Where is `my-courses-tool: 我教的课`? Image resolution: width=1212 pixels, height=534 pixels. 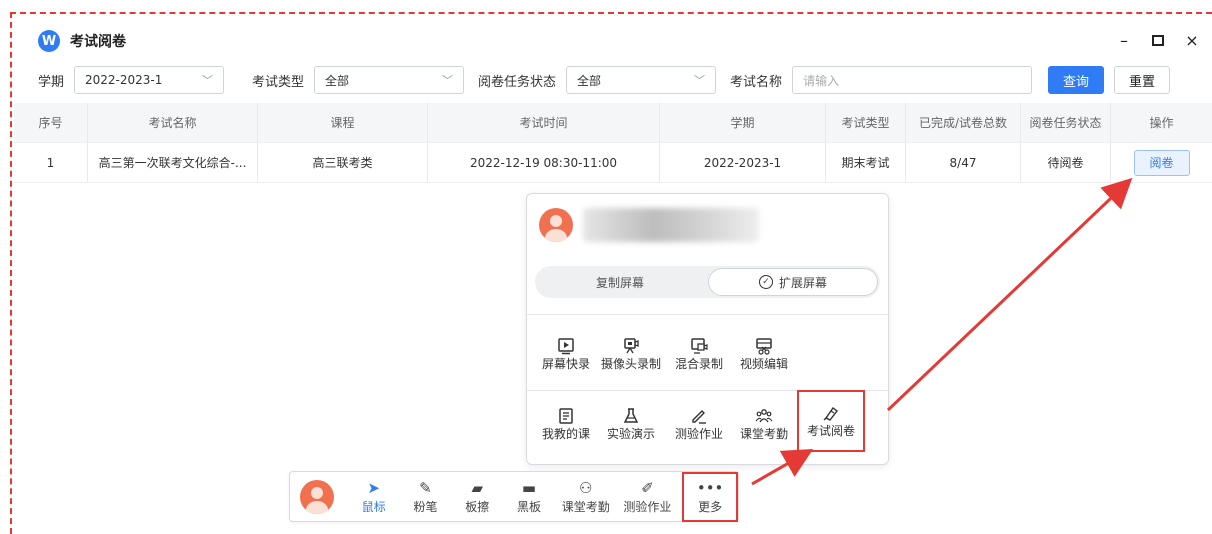
my-courses-tool: 我教的课 is located at coordinates (566, 424).